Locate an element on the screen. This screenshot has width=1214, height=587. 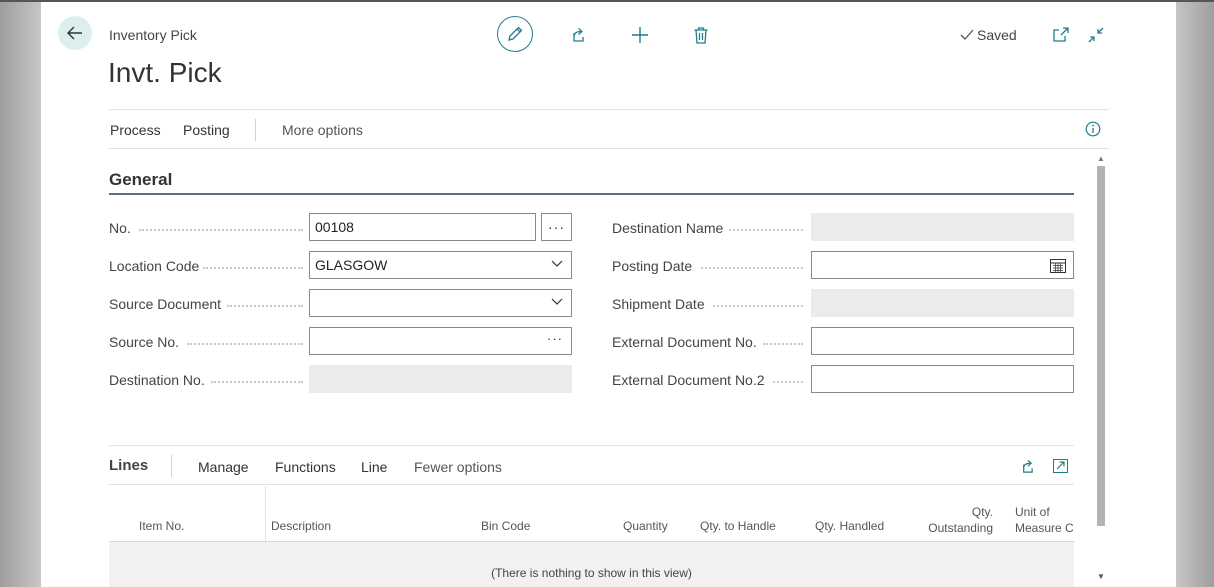
factbox-toggle-button is located at coordinates (1093, 129).